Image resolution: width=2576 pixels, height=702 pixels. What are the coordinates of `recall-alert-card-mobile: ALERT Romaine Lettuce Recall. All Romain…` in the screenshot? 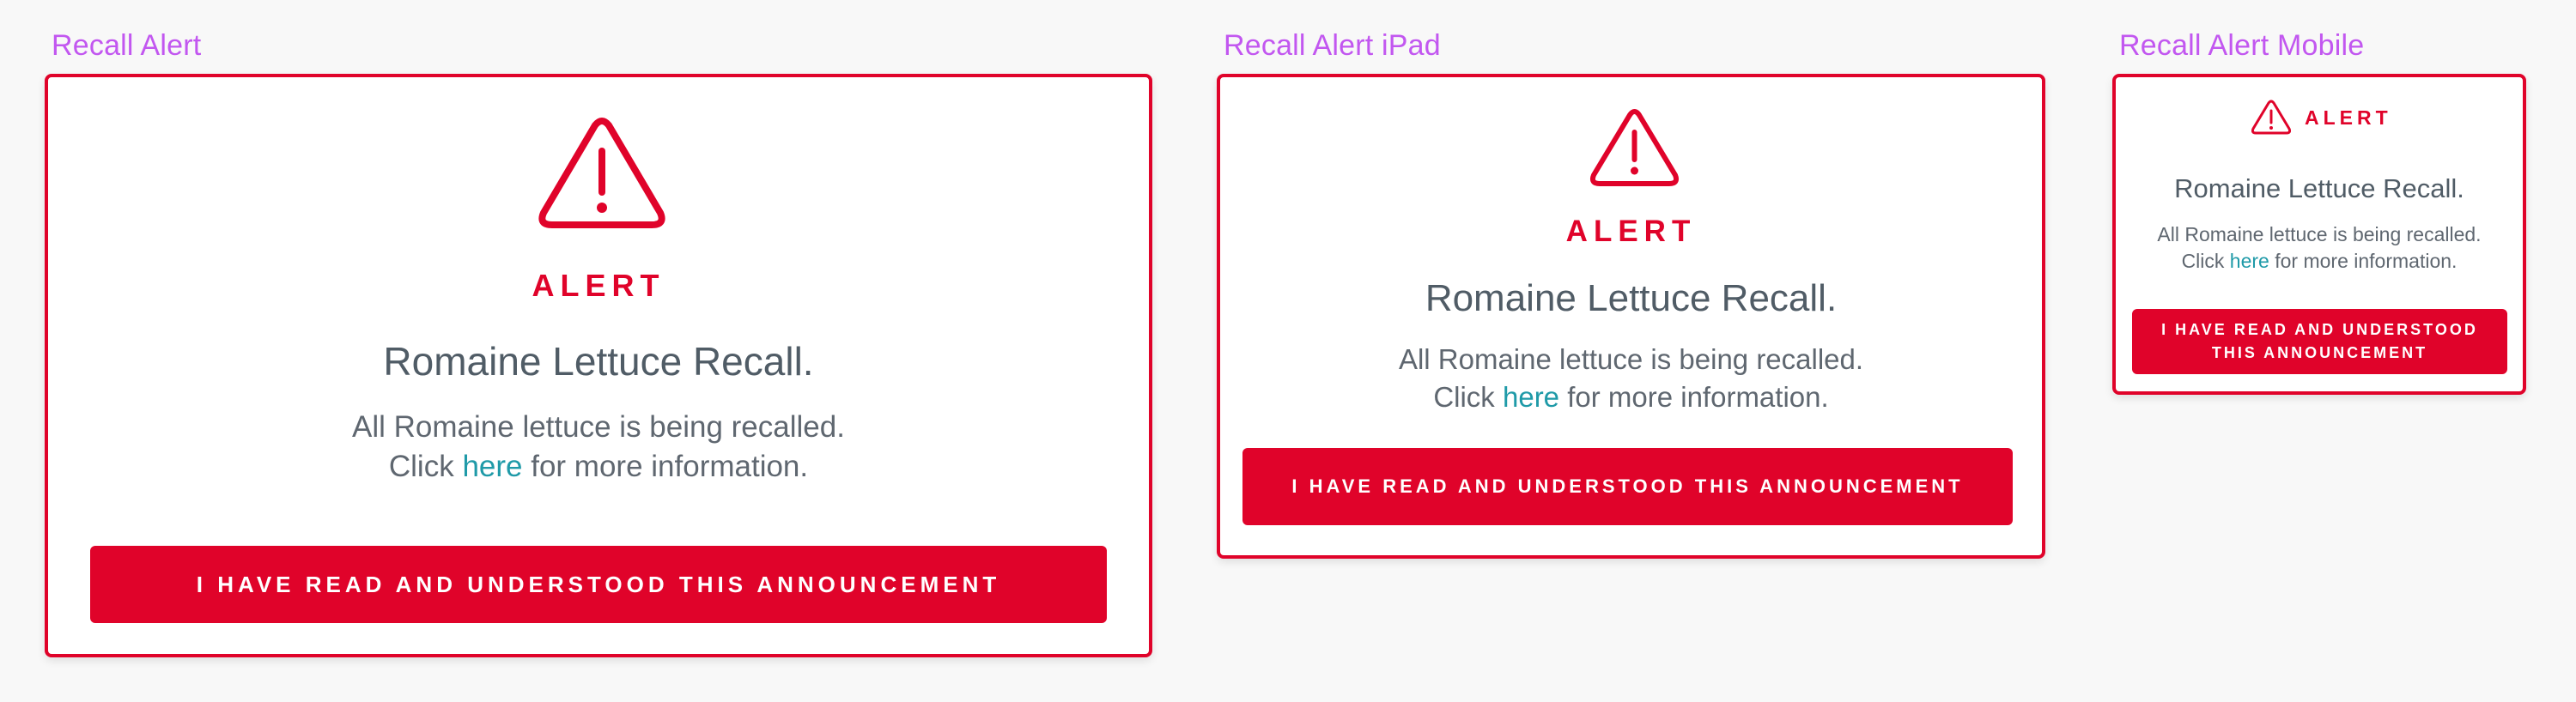 It's located at (2319, 234).